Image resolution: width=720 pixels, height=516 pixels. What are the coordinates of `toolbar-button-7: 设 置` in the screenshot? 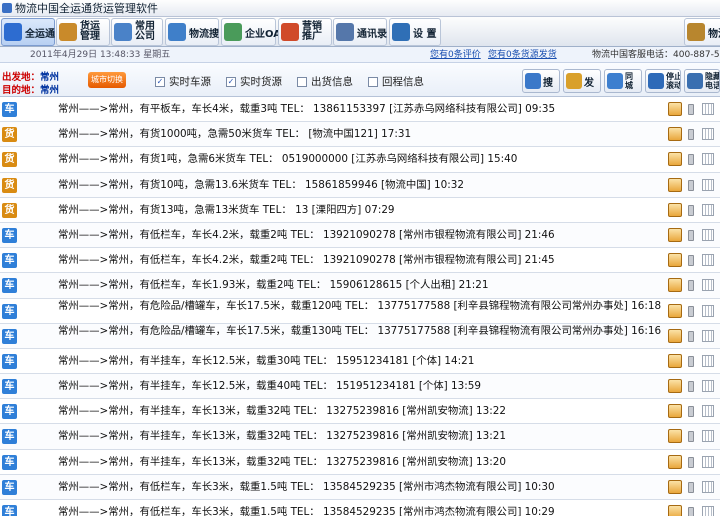 It's located at (415, 32).